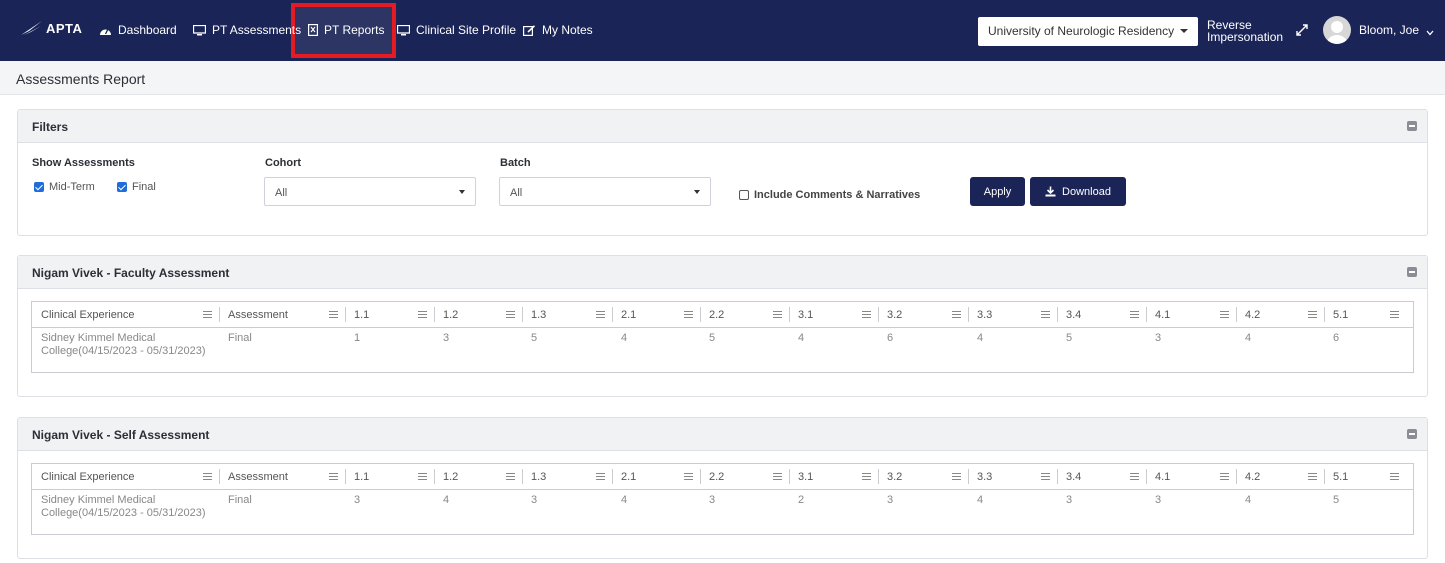 This screenshot has width=1445, height=563. I want to click on apply-button: Apply, so click(997, 191).